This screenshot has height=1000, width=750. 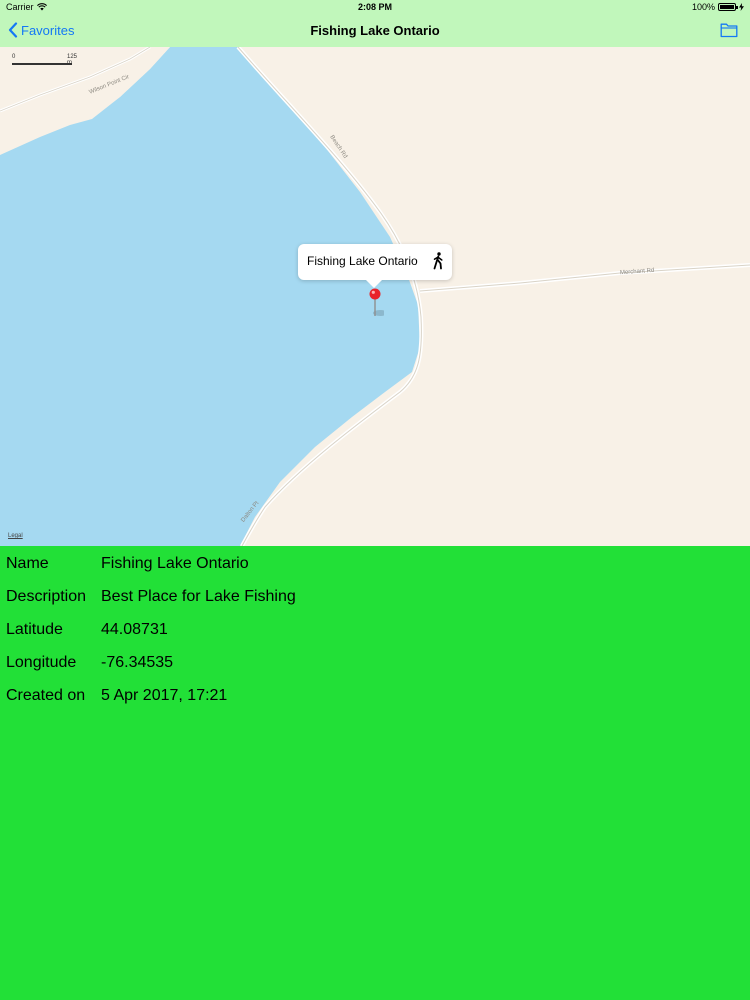 What do you see at coordinates (438, 261) in the screenshot?
I see `walking-person-icon` at bounding box center [438, 261].